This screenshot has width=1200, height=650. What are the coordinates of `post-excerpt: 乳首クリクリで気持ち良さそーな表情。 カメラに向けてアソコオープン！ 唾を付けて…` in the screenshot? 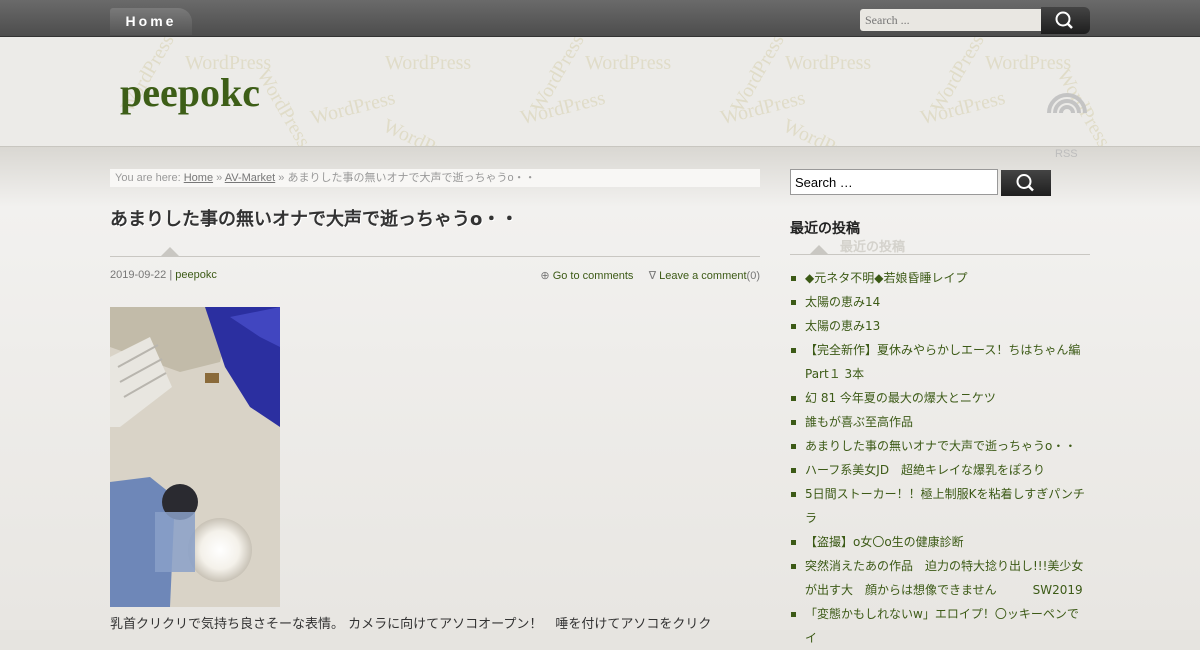 It's located at (411, 624).